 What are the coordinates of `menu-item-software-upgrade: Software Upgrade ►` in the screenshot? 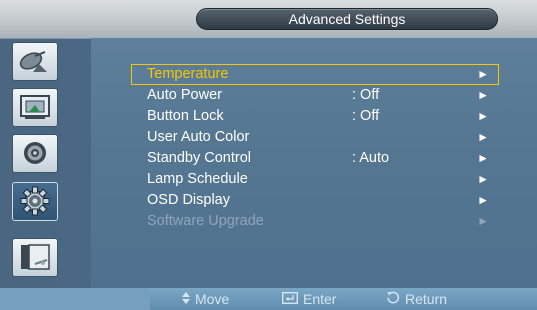 It's located at (315, 221).